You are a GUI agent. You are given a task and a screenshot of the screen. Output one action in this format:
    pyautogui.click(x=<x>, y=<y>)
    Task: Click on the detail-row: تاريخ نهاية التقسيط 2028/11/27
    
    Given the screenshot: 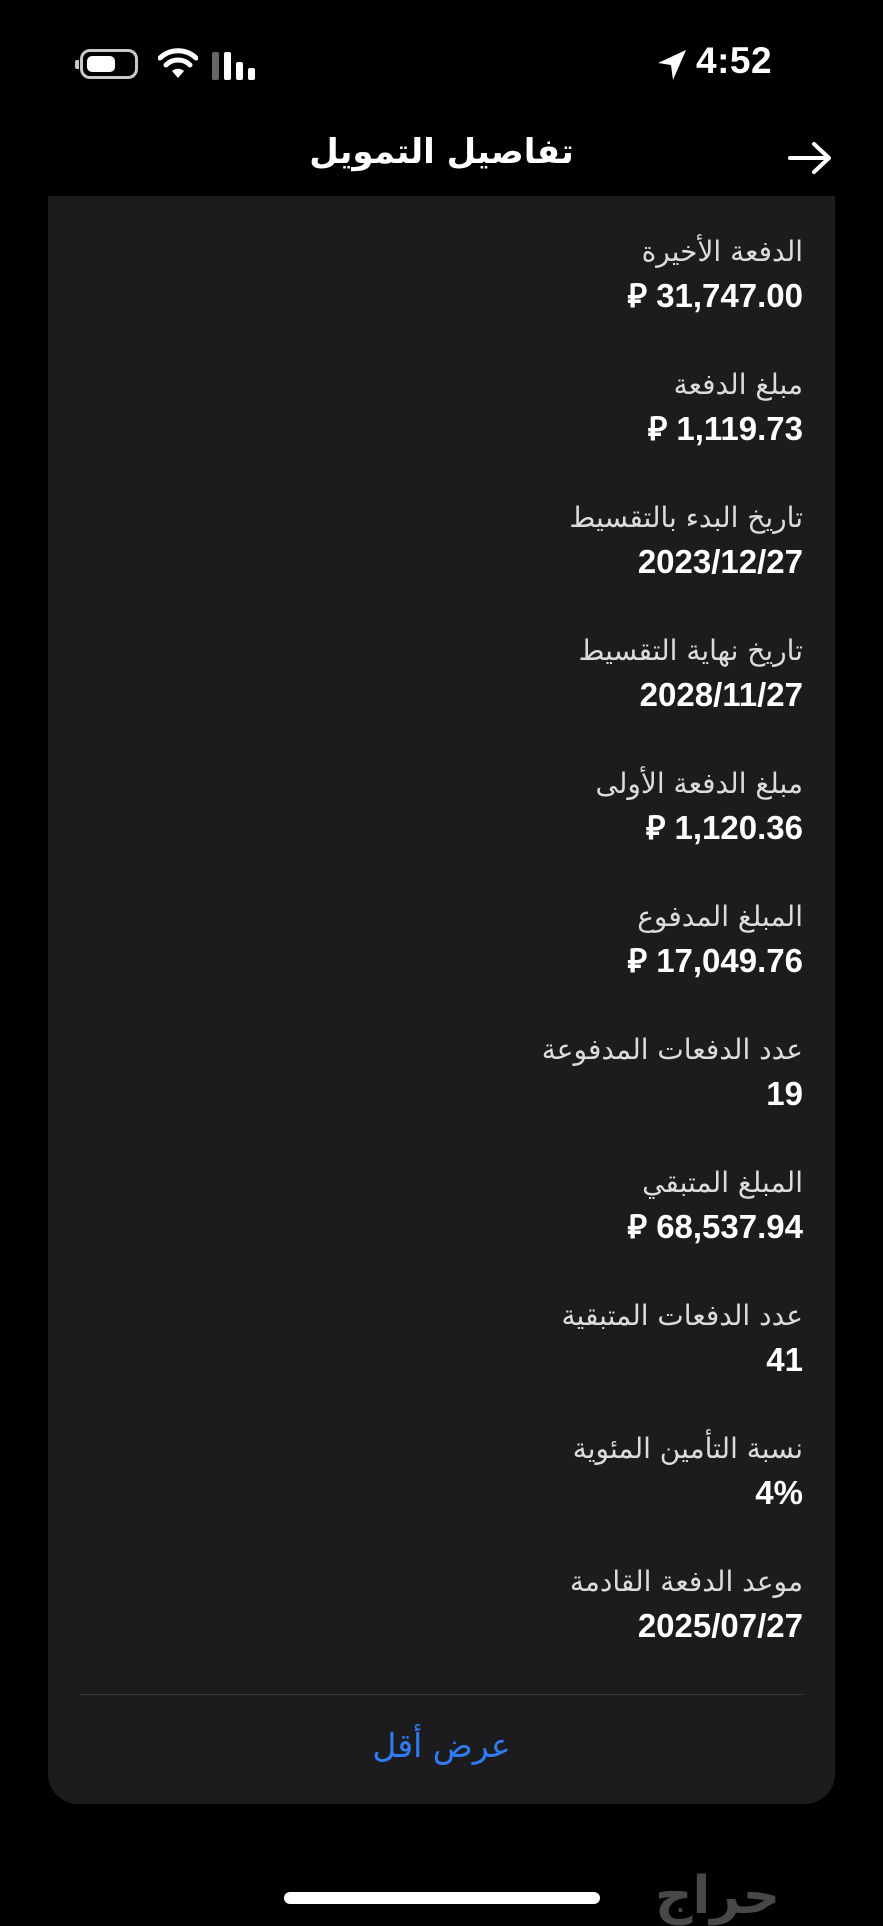 What is the action you would take?
    pyautogui.click(x=453, y=674)
    